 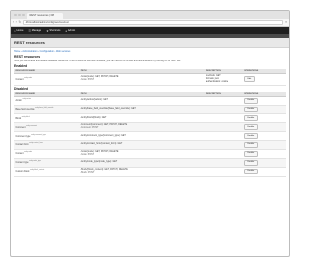 I want to click on resource-name-cell: Comment entity:comment, so click(x=47, y=127).